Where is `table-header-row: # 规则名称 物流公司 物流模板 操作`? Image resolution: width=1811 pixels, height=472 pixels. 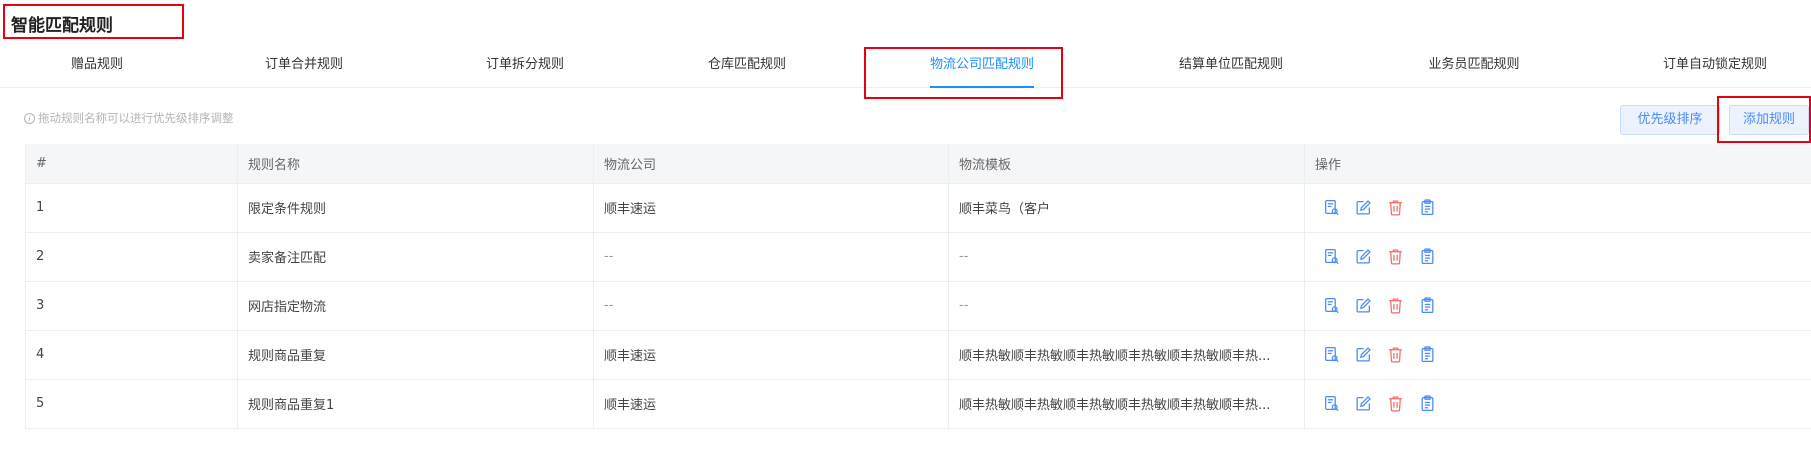
table-header-row: # 规则名称 物流公司 物流模板 操作 is located at coordinates (918, 164).